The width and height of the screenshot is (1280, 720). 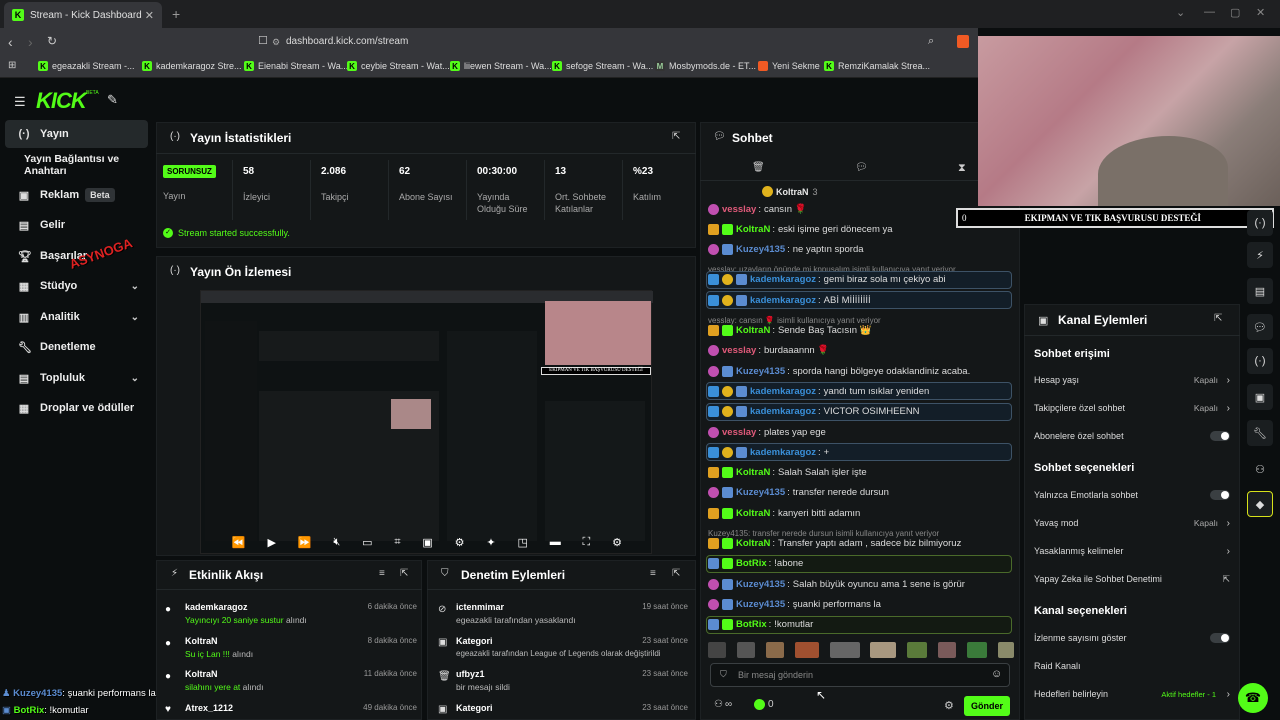 I want to click on setting-banned-words: Yasaklanmış kelimeler ›, so click(x=1132, y=551).